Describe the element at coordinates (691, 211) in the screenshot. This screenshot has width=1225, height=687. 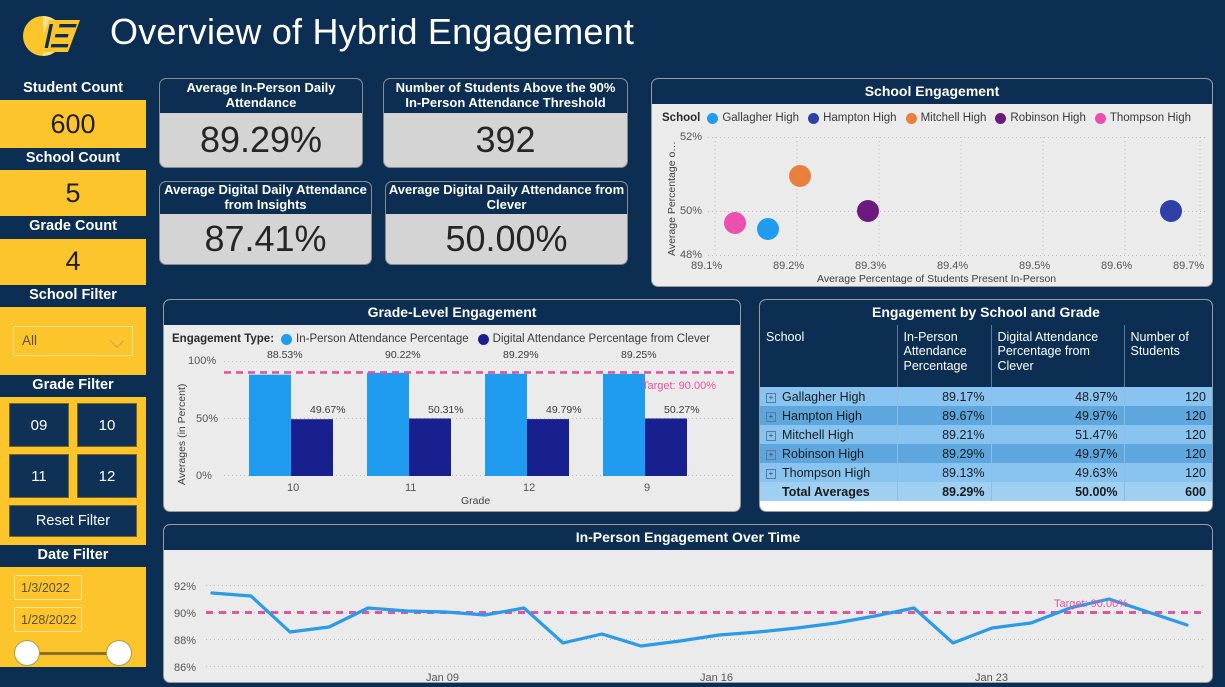
I see `scatter-y-tick: 50%` at that location.